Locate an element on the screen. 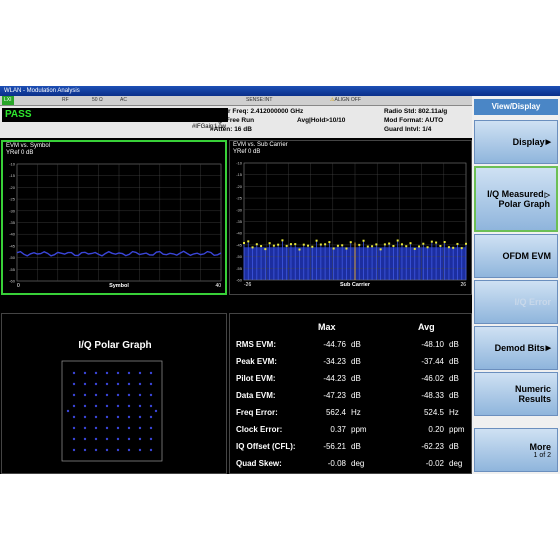  result-label: RMS EVM: is located at coordinates (256, 344).